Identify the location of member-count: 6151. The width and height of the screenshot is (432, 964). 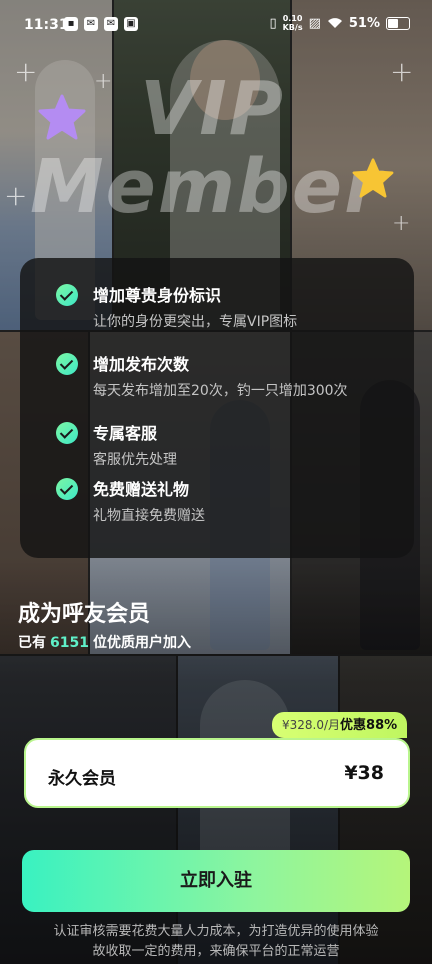
(69, 643).